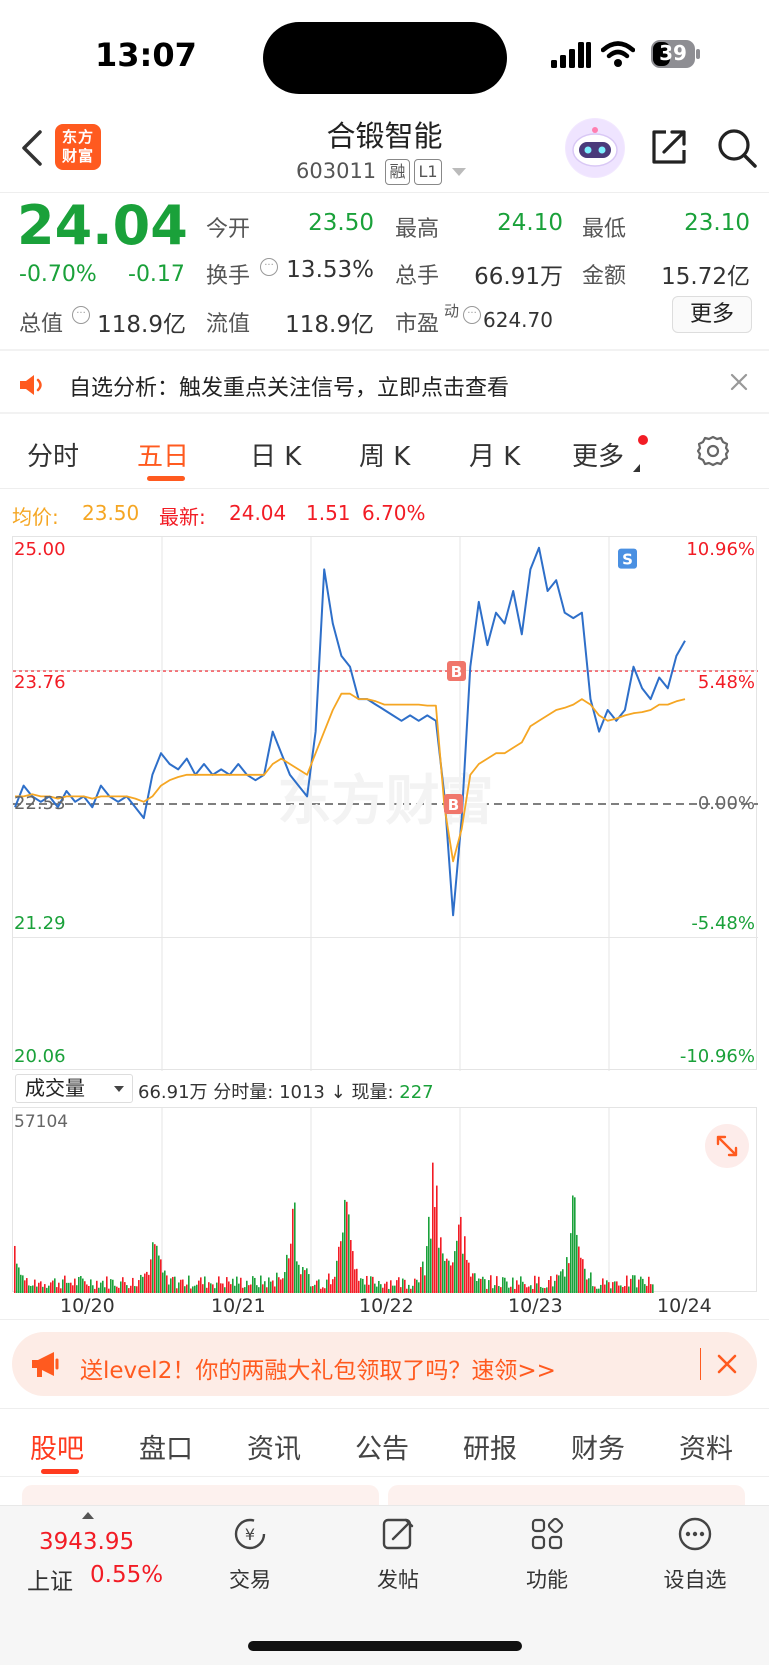 The width and height of the screenshot is (769, 1665). What do you see at coordinates (713, 451) in the screenshot?
I see `gear-icon` at bounding box center [713, 451].